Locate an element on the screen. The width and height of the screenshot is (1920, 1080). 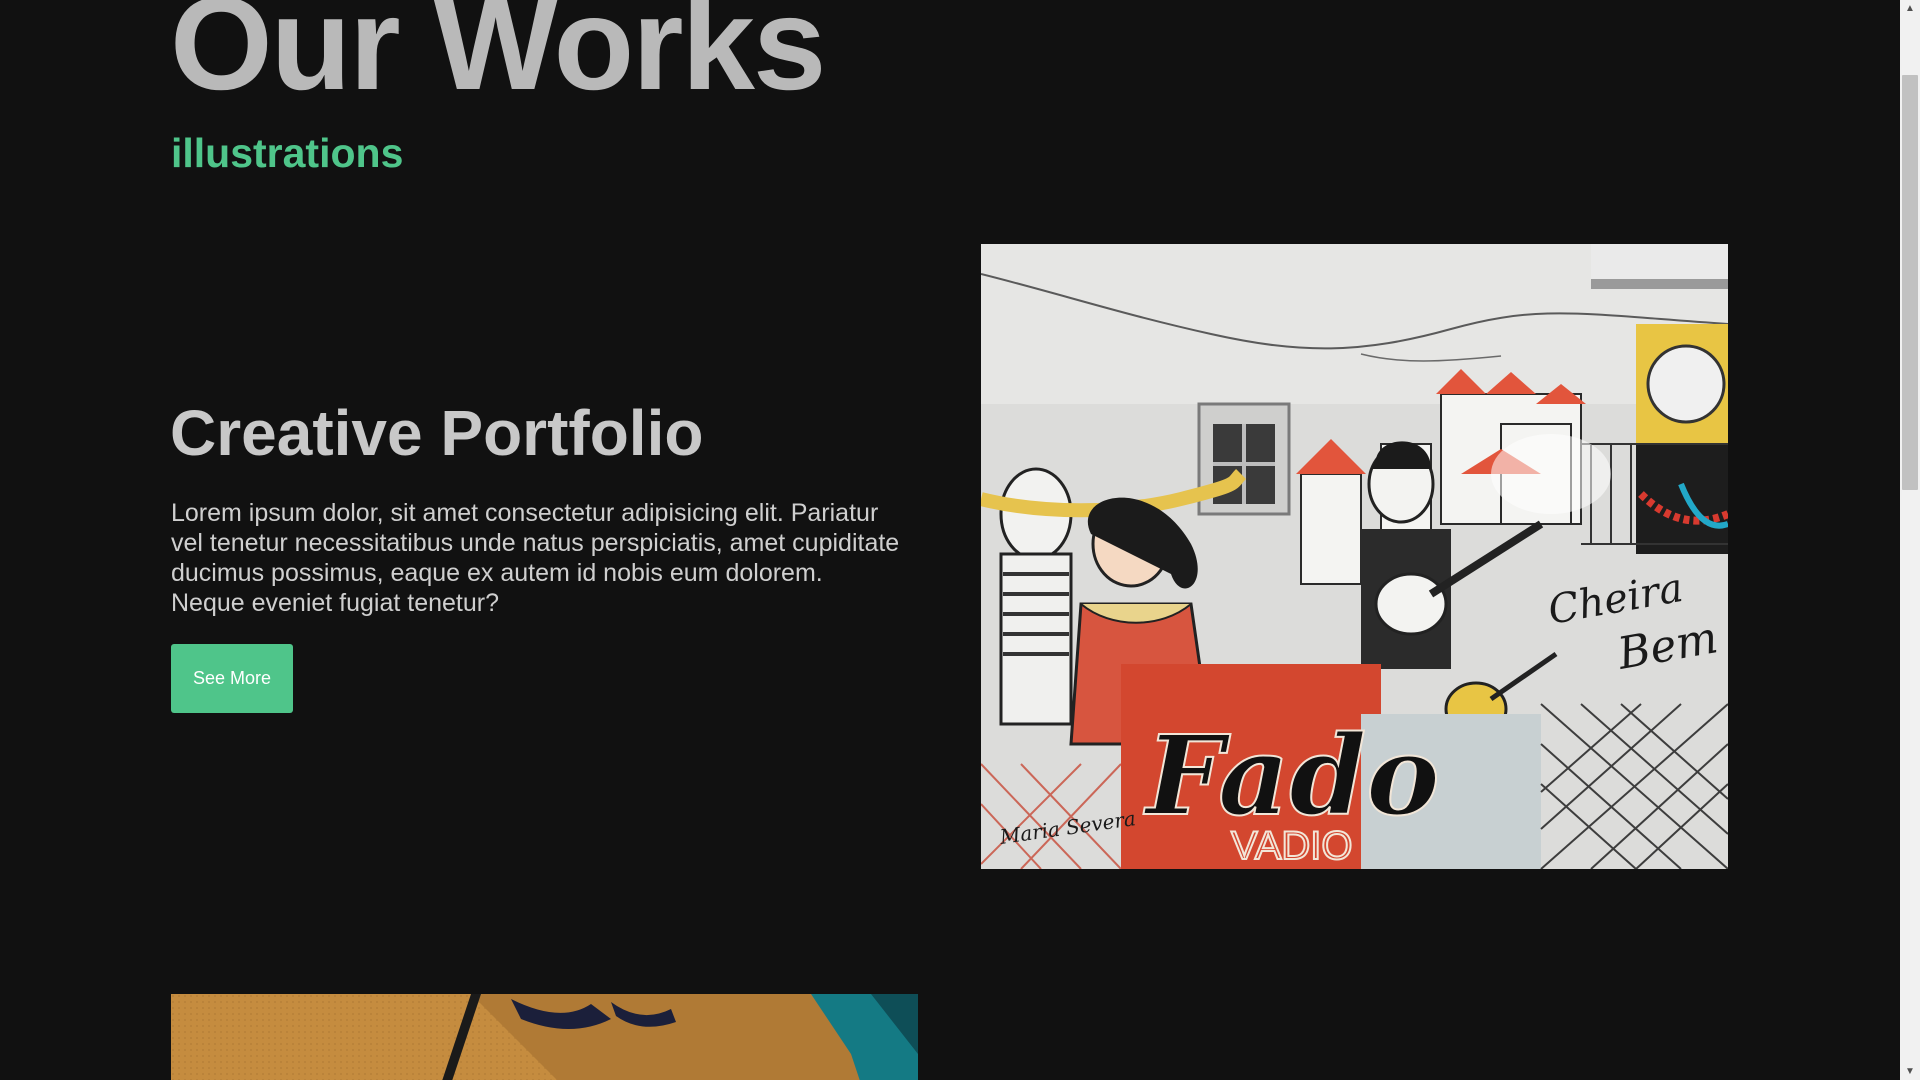
project-title: Creative Portfolio is located at coordinates (437, 433).